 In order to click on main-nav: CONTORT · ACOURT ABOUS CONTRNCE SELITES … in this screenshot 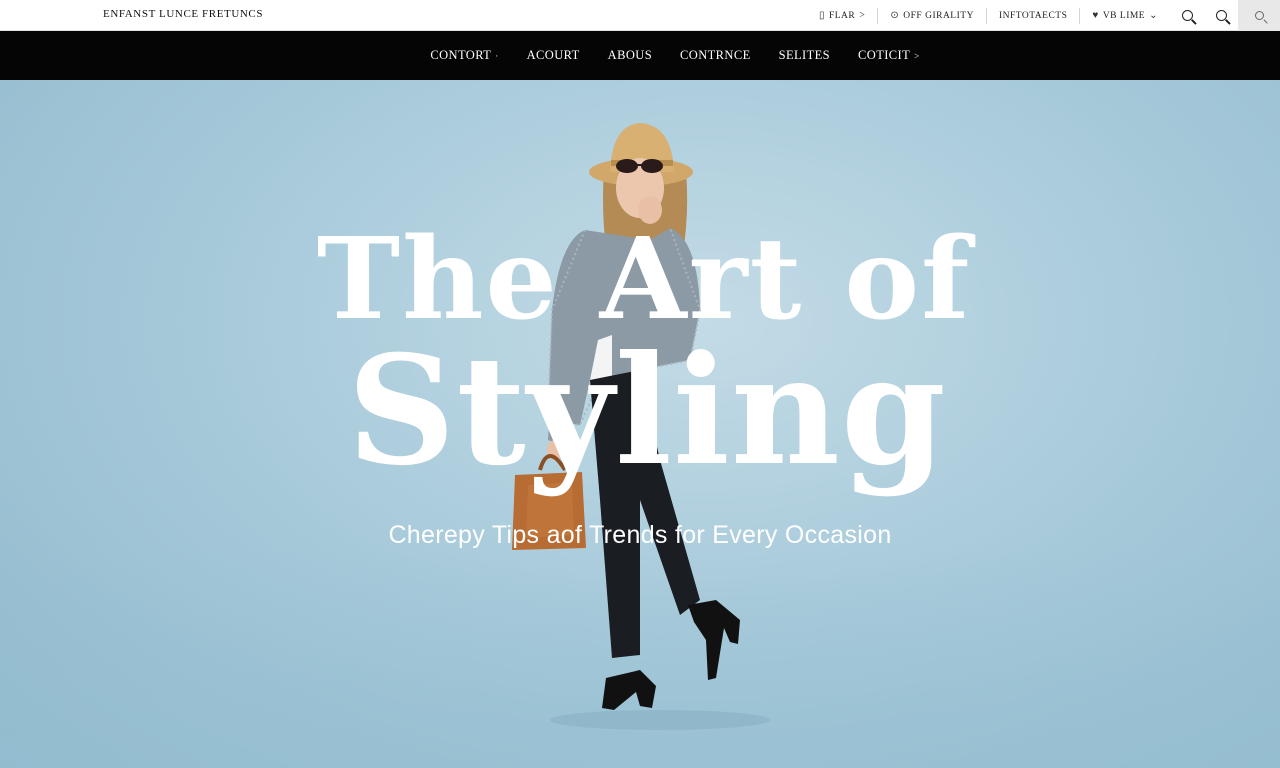, I will do `click(640, 55)`.